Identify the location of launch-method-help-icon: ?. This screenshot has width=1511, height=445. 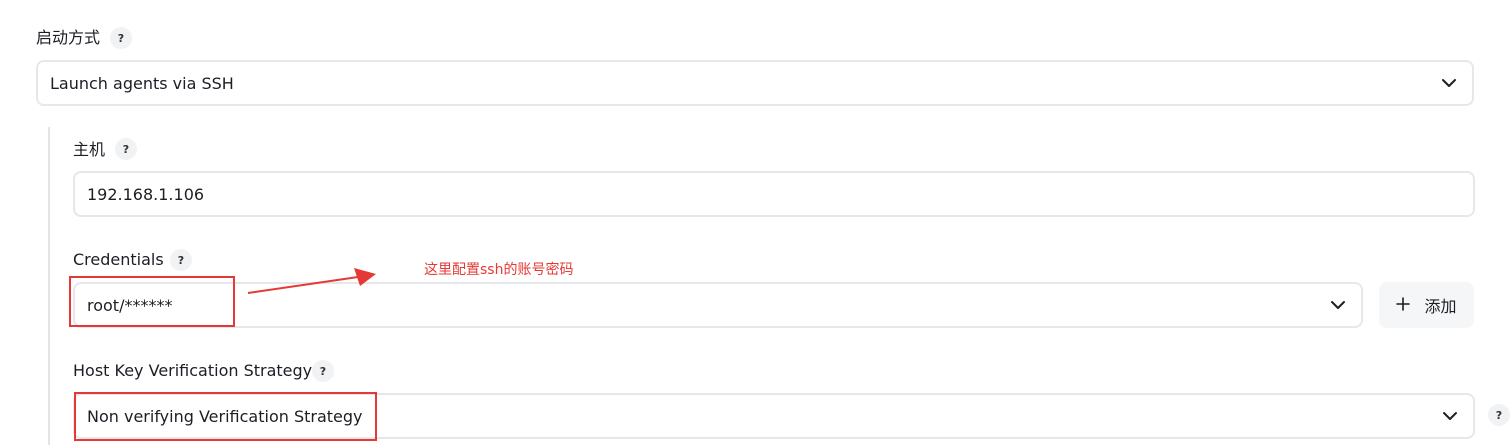
(121, 38).